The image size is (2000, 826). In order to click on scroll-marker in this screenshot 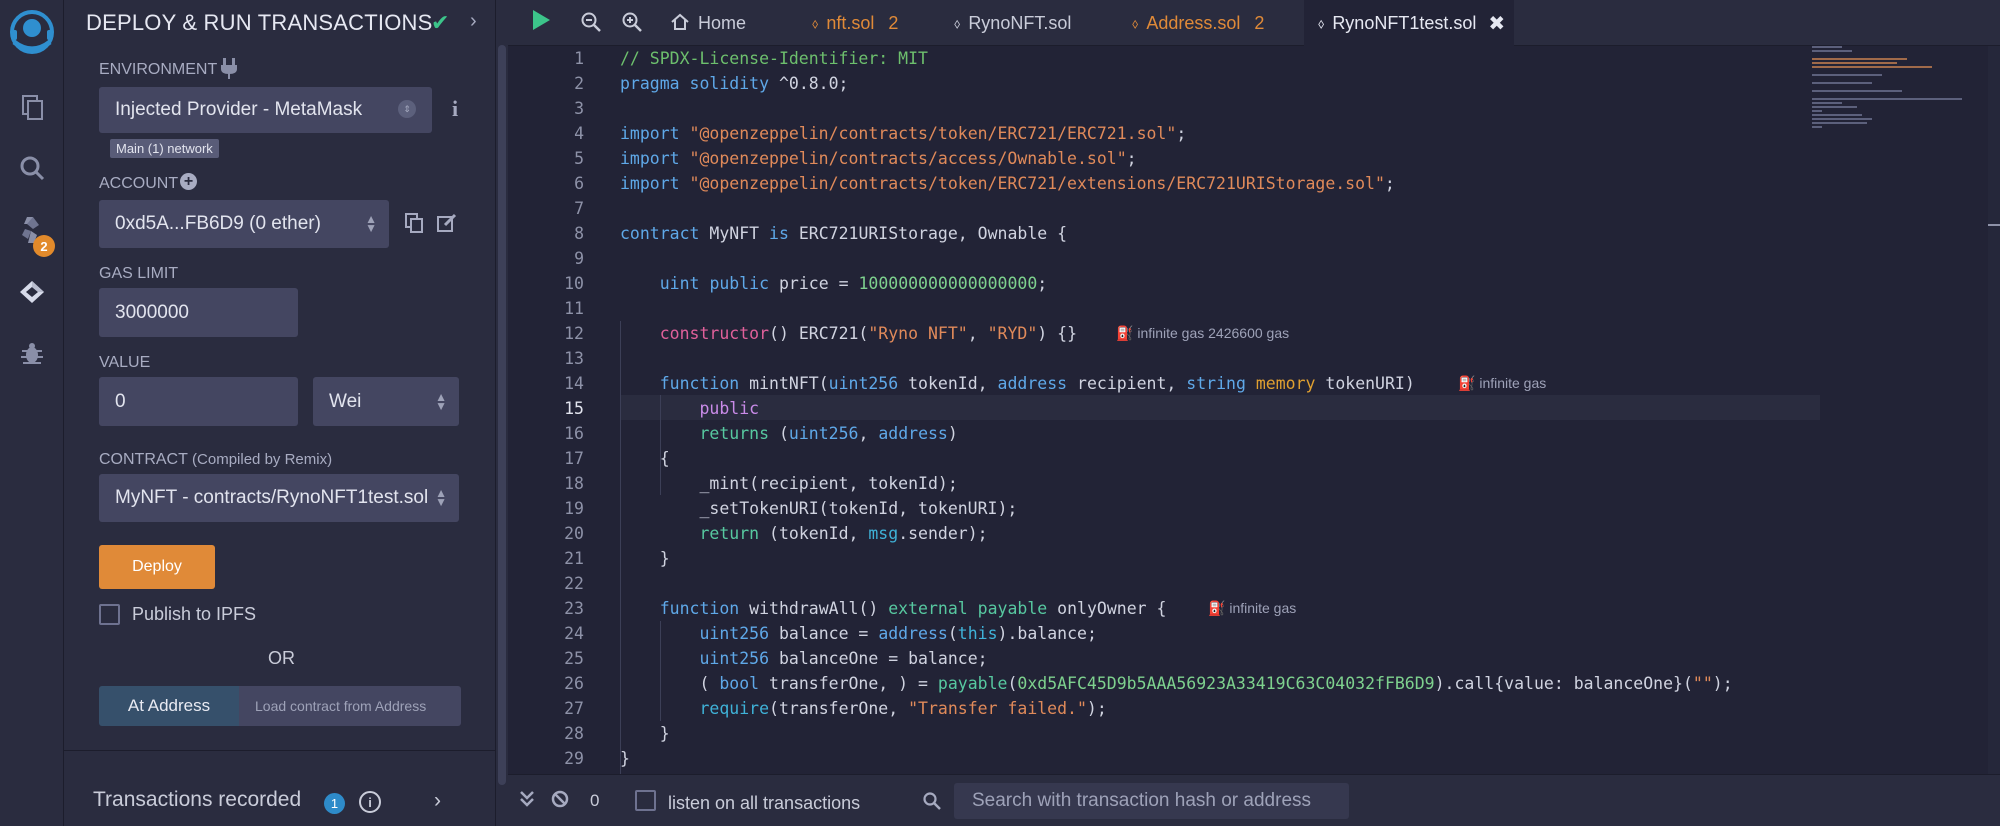, I will do `click(1994, 225)`.